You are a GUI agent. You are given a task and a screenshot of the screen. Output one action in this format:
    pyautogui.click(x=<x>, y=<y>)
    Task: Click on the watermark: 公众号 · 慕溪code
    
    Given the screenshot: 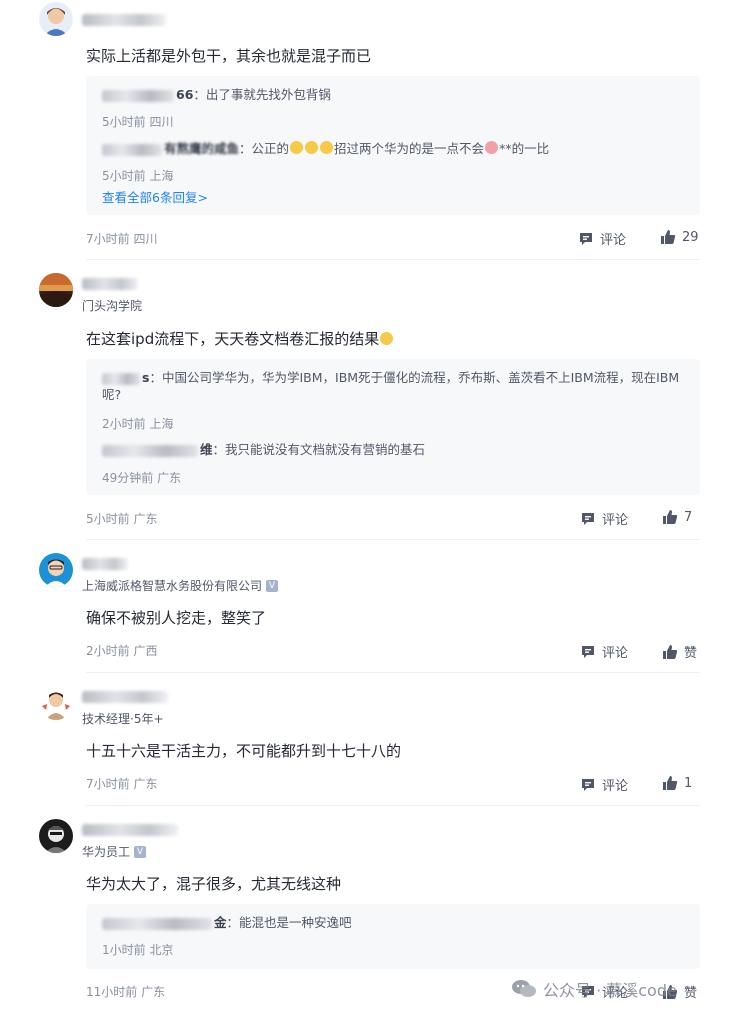 What is the action you would take?
    pyautogui.click(x=594, y=989)
    